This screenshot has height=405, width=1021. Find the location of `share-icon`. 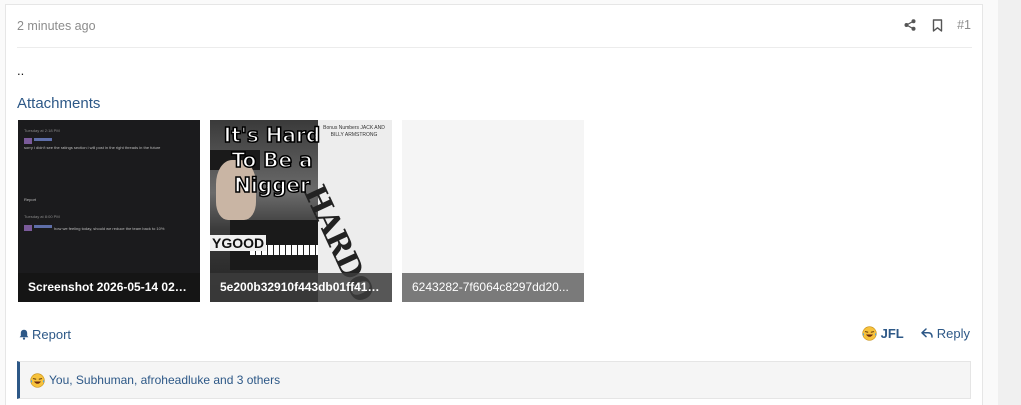

share-icon is located at coordinates (910, 25).